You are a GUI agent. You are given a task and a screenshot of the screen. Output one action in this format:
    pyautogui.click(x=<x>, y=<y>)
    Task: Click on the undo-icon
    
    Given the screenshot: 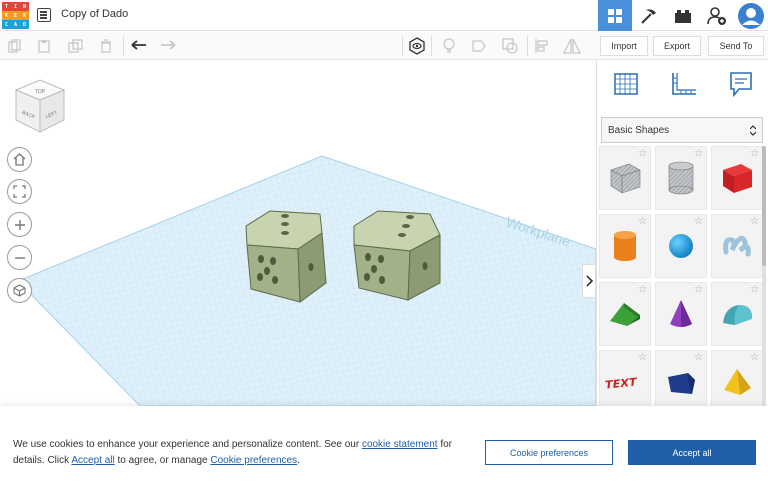 What is the action you would take?
    pyautogui.click(x=138, y=45)
    